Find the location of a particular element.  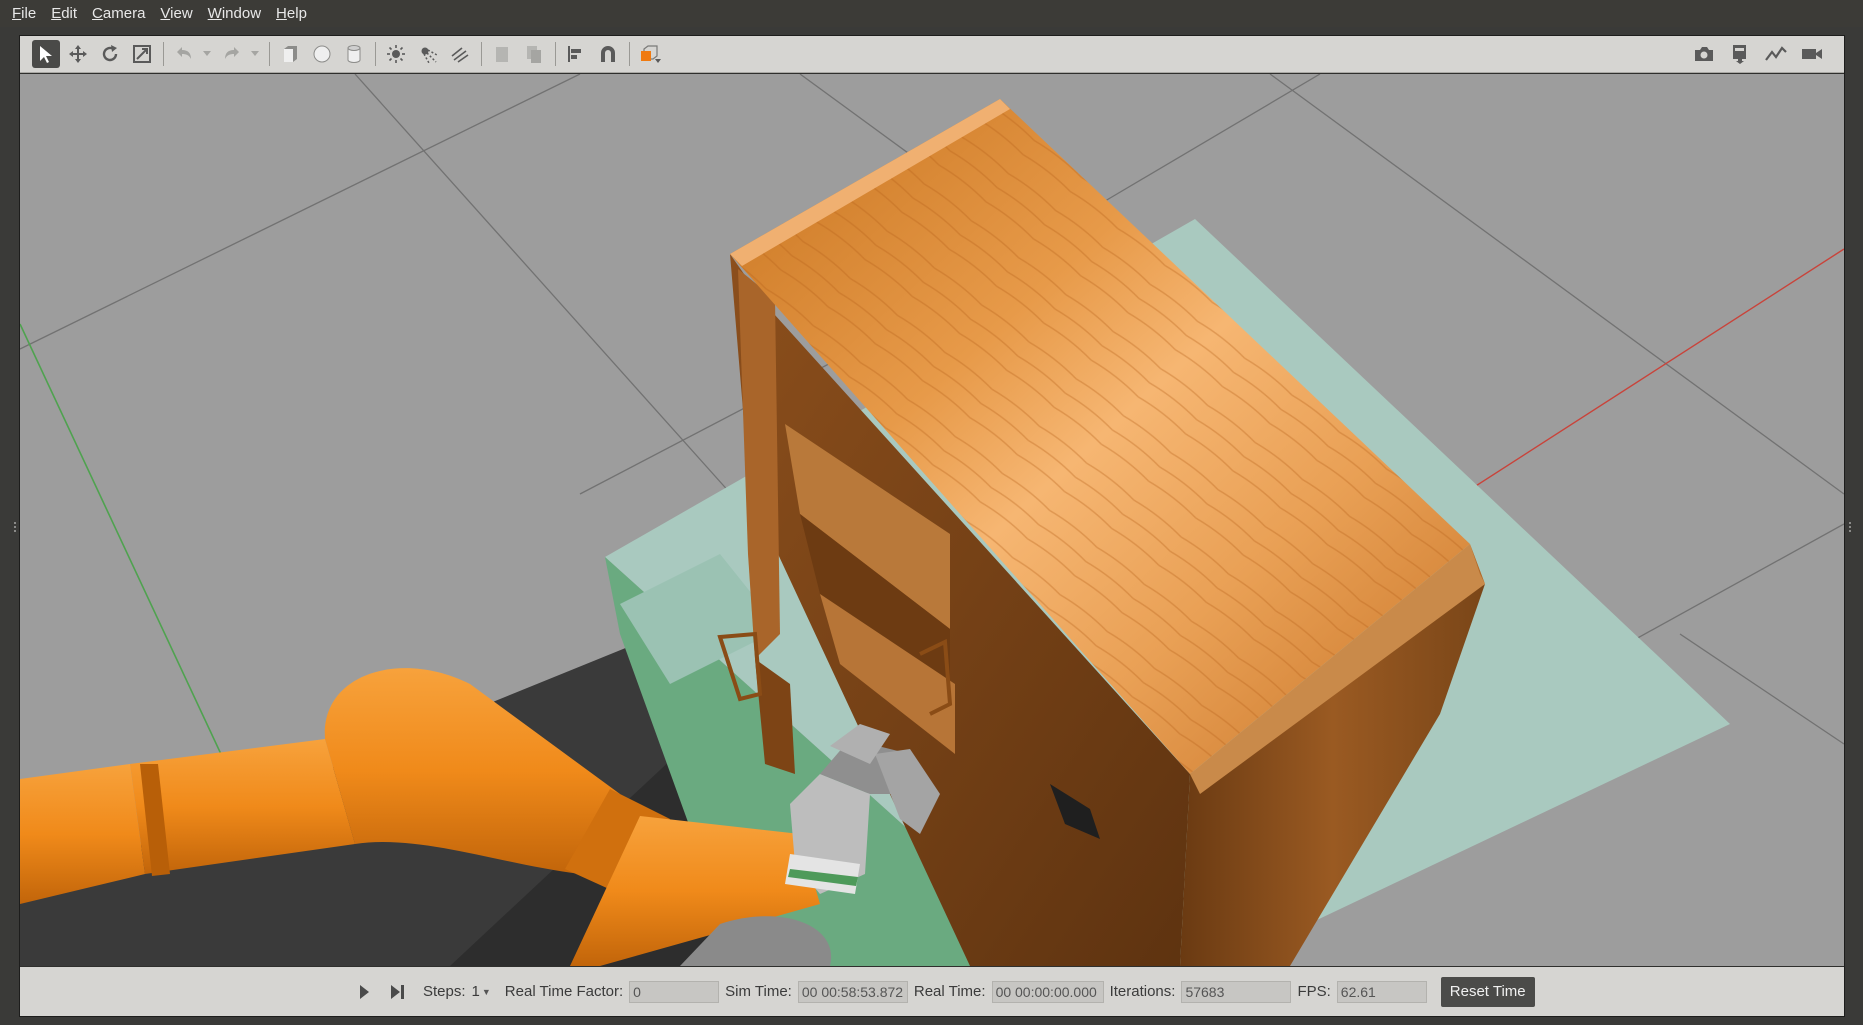

steps-value: 1 is located at coordinates (476, 991).